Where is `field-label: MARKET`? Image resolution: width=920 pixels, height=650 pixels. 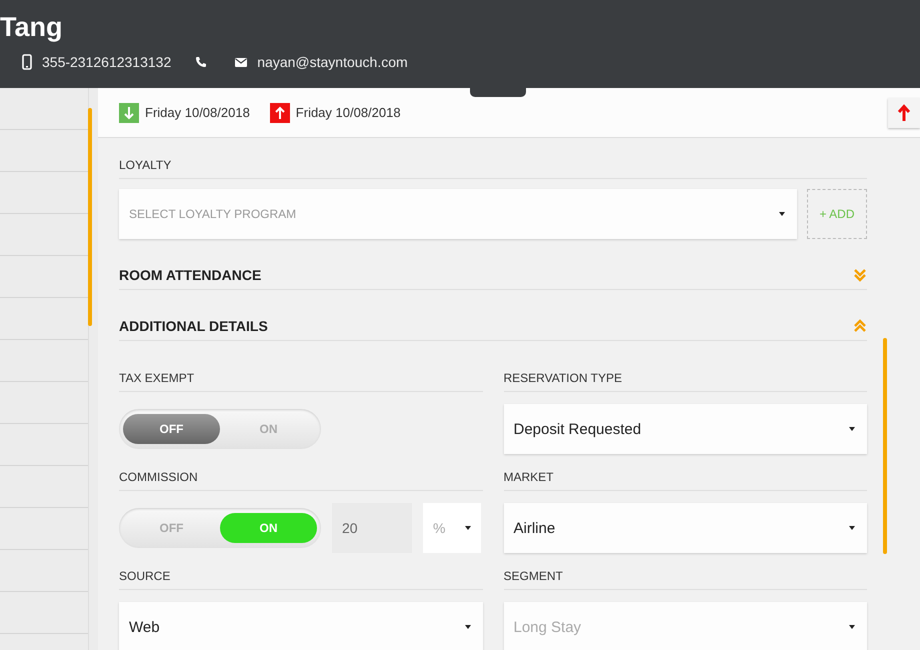
field-label: MARKET is located at coordinates (685, 480).